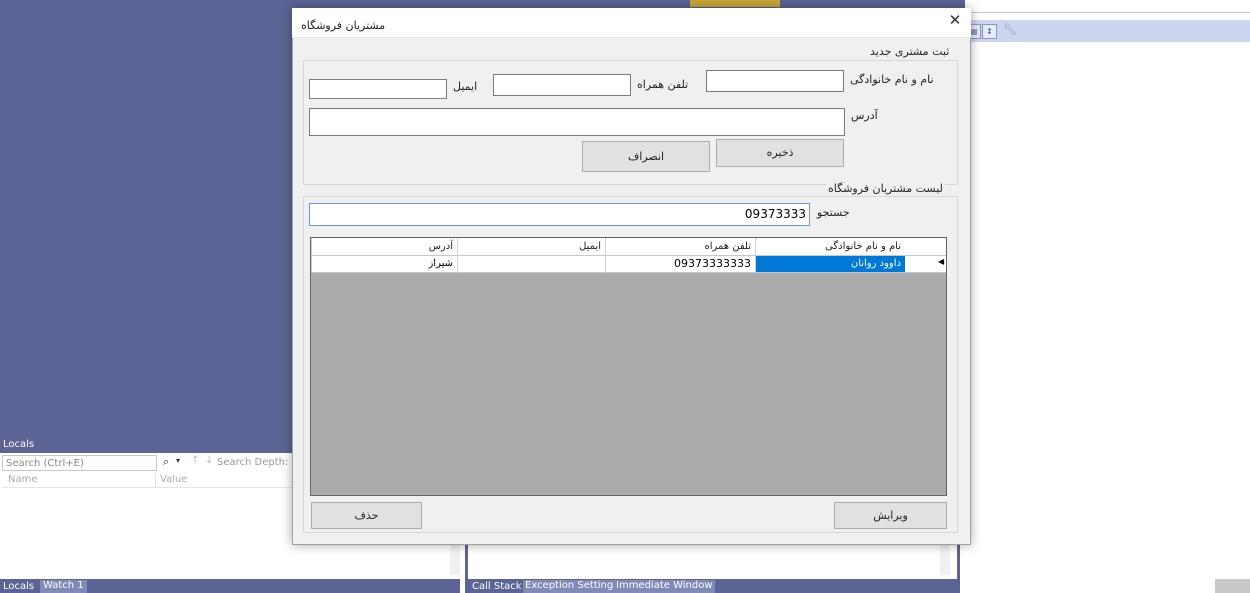  Describe the element at coordinates (209, 460) in the screenshot. I see `arrow-down-icon: ↓` at that location.